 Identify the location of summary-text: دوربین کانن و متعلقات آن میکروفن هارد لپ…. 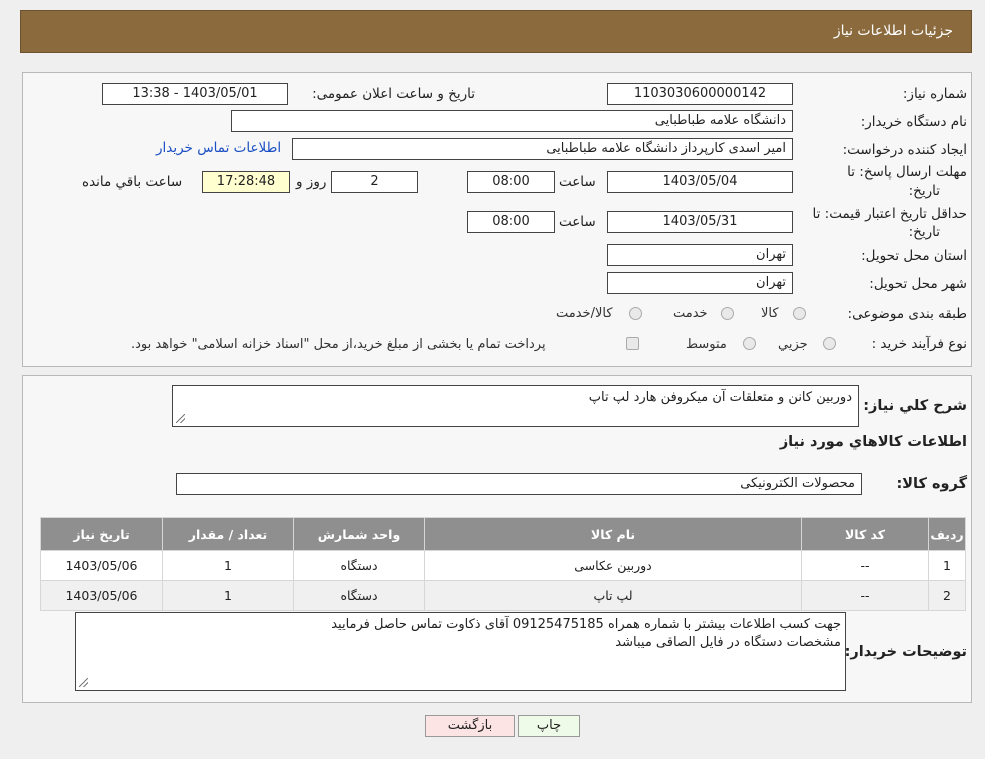
(720, 397).